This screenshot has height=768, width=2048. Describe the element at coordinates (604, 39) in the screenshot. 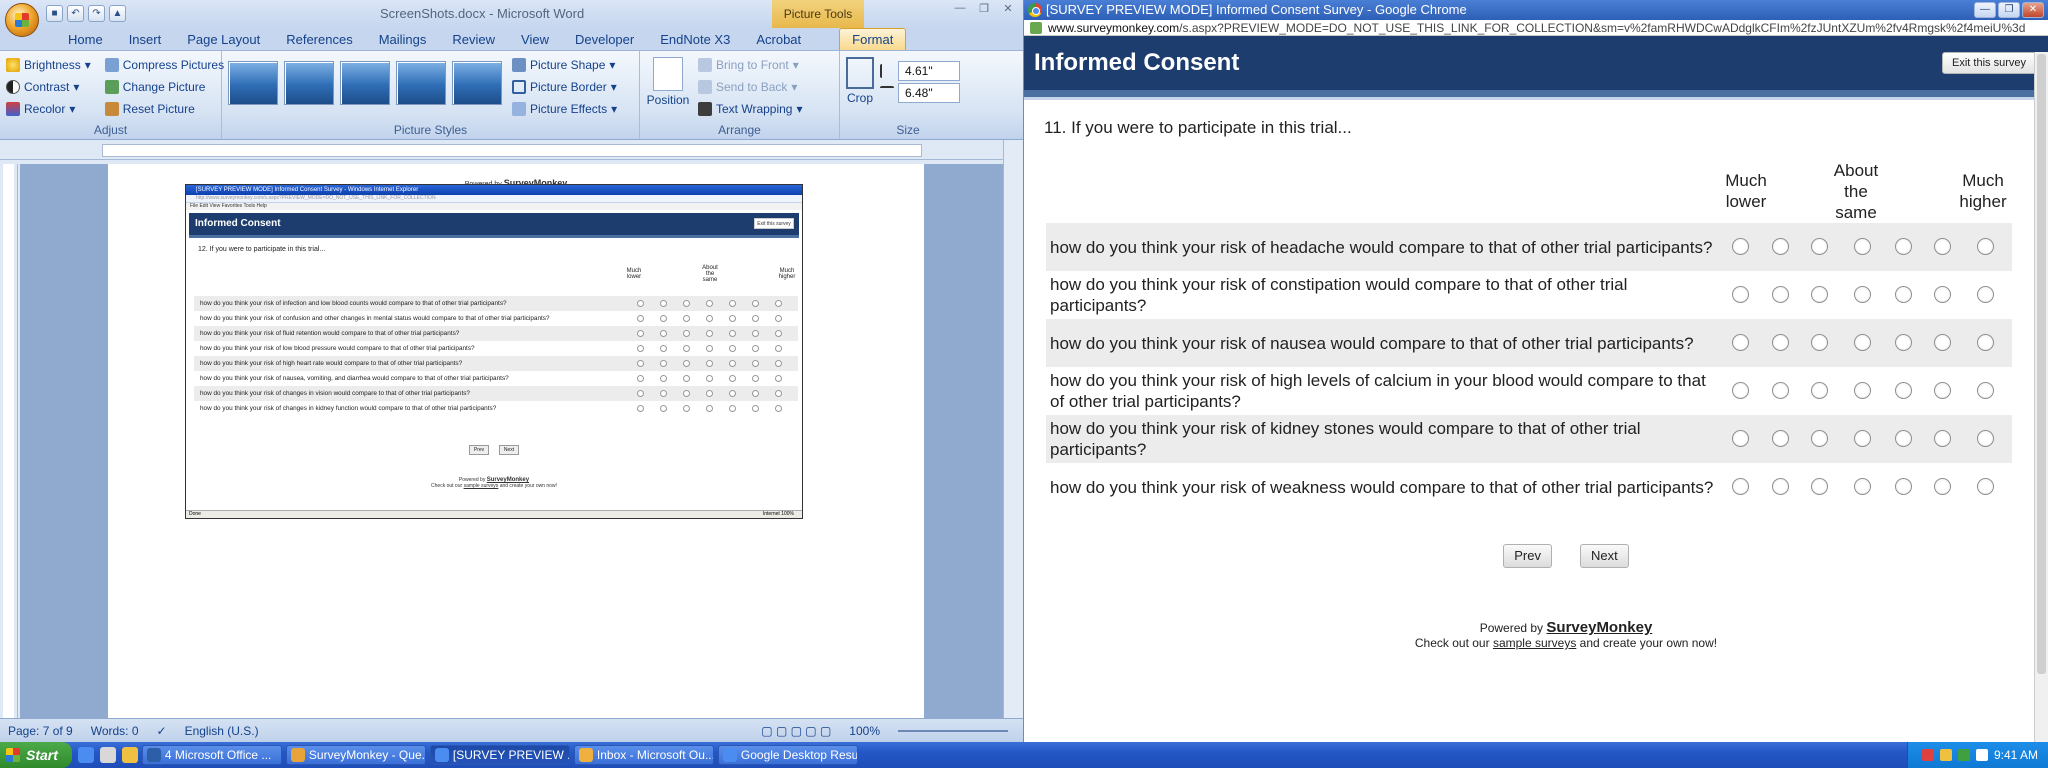

I see `tab-developer: Developer` at that location.